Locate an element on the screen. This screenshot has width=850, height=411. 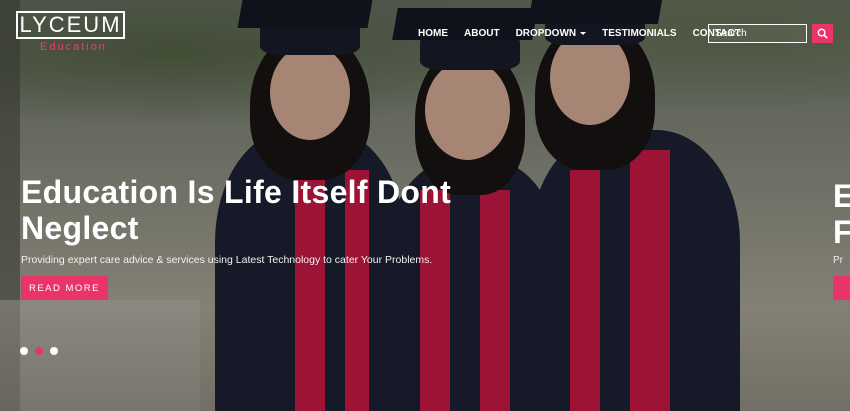
caret-down-icon is located at coordinates (583, 33).